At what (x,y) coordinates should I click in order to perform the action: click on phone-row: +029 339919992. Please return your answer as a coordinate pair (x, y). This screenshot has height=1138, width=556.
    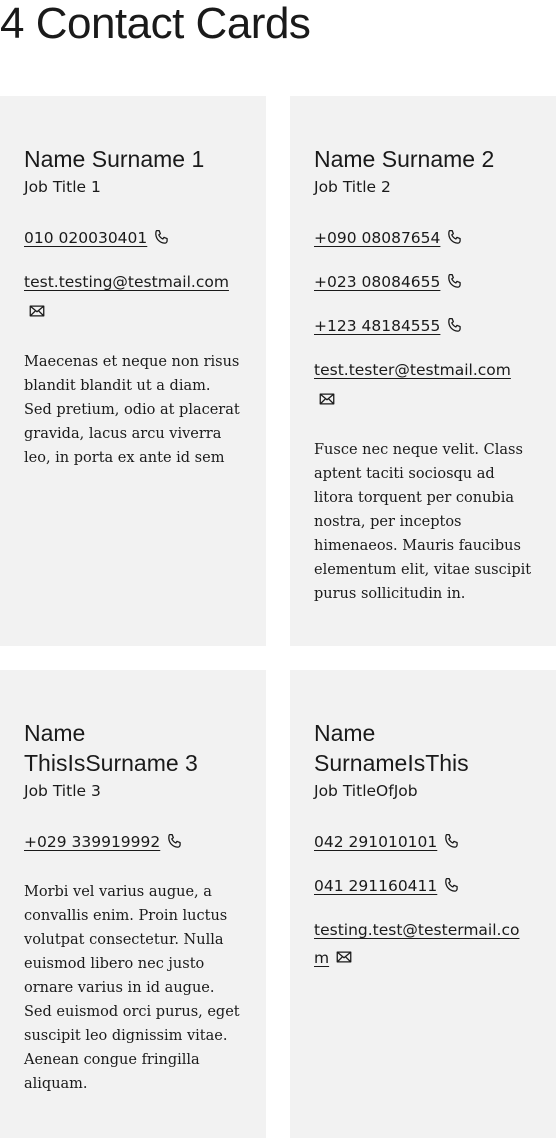
    Looking at the image, I should click on (133, 842).